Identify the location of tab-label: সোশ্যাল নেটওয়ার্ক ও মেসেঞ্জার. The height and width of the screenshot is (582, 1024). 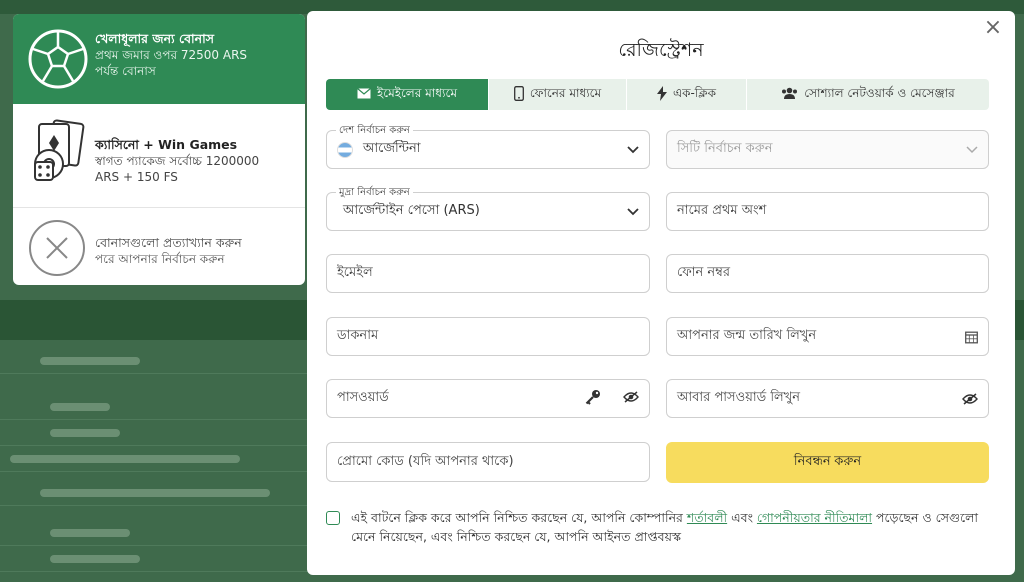
(879, 92).